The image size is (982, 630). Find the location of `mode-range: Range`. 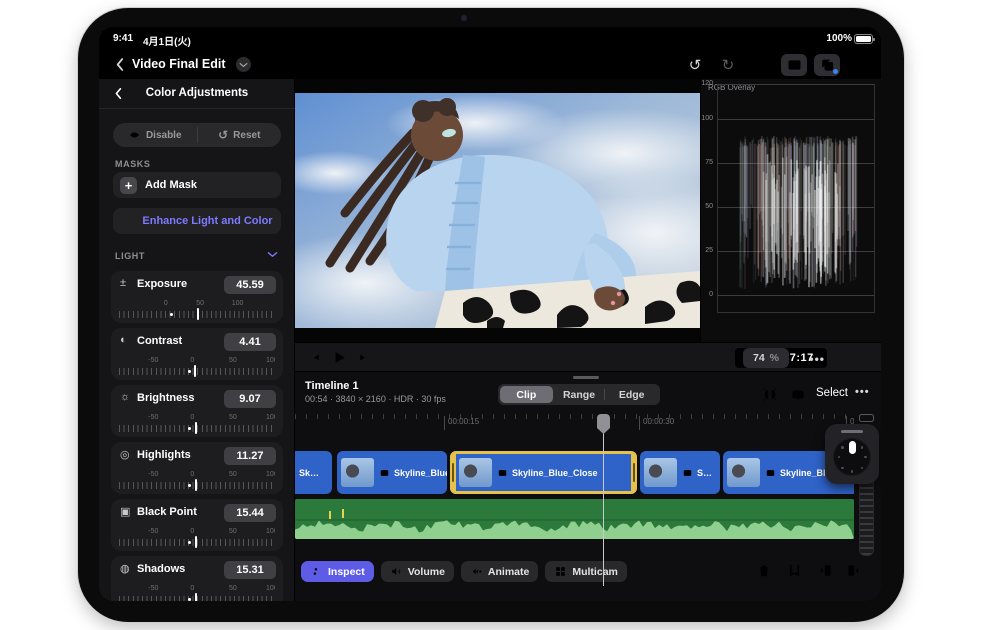

mode-range: Range is located at coordinates (579, 394).